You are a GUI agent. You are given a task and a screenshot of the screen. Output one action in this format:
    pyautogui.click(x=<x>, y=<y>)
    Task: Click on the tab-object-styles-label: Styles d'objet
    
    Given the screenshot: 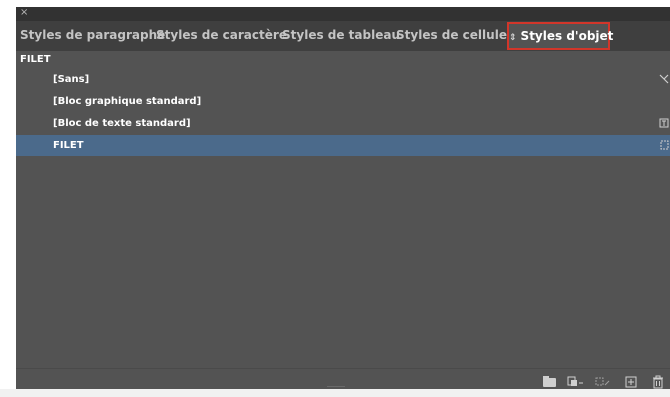 What is the action you would take?
    pyautogui.click(x=567, y=36)
    